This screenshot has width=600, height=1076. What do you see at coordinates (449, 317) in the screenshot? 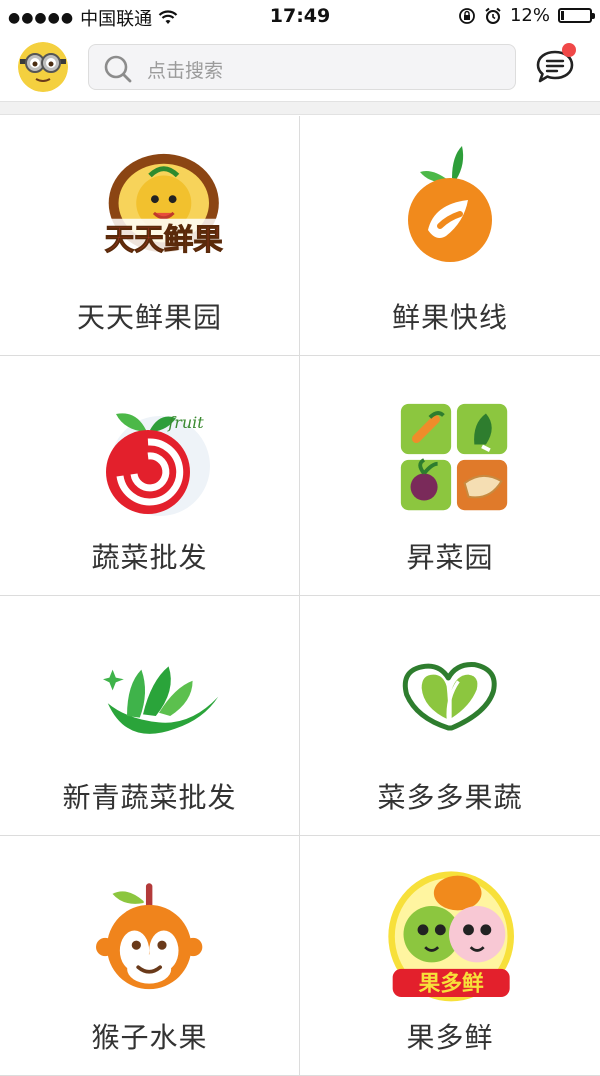
I see `store-name: 鲜果快线` at bounding box center [449, 317].